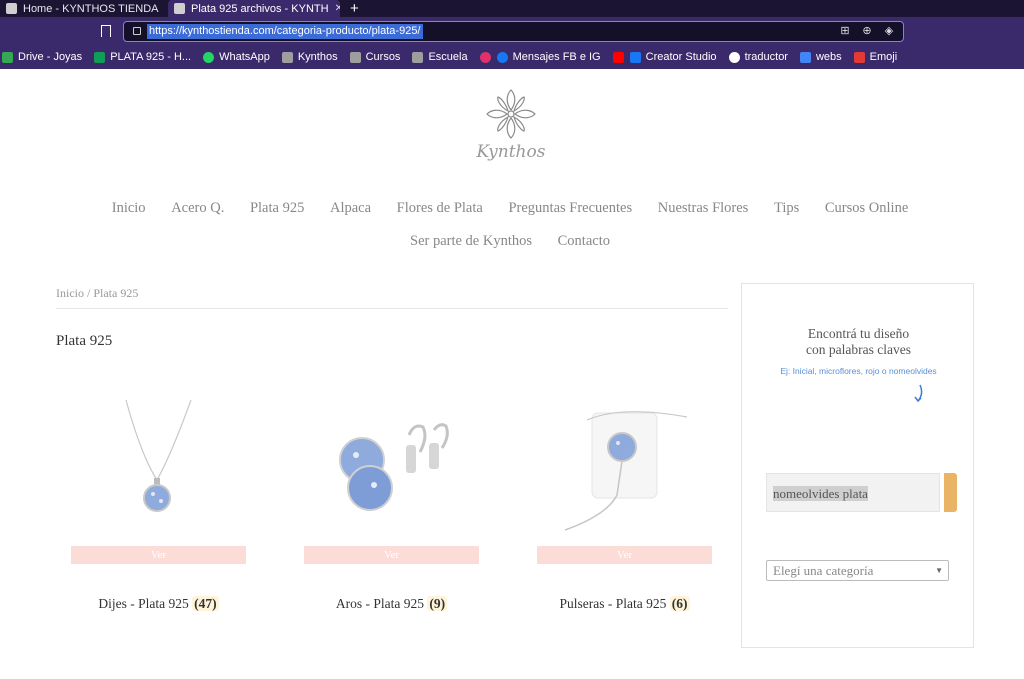 Image resolution: width=1024 pixels, height=679 pixels. What do you see at coordinates (392, 308) in the screenshot?
I see `divider` at bounding box center [392, 308].